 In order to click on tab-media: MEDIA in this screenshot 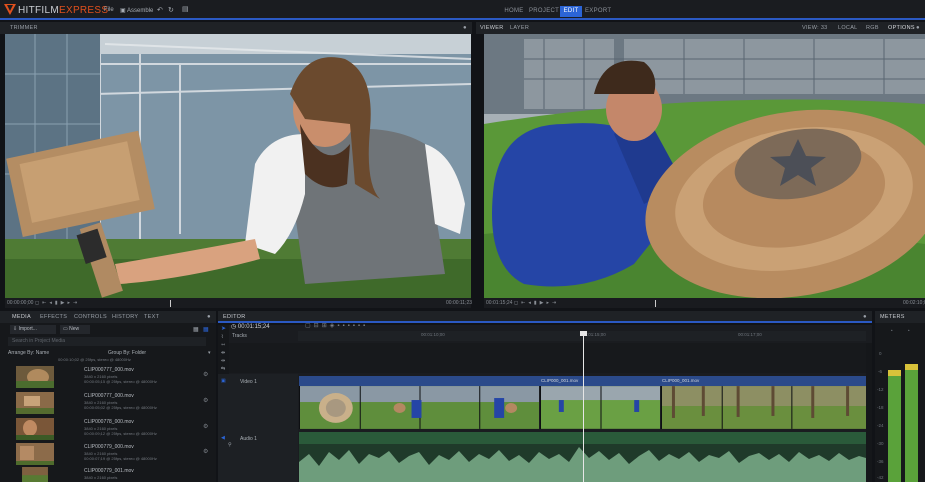, I will do `click(21, 317)`.